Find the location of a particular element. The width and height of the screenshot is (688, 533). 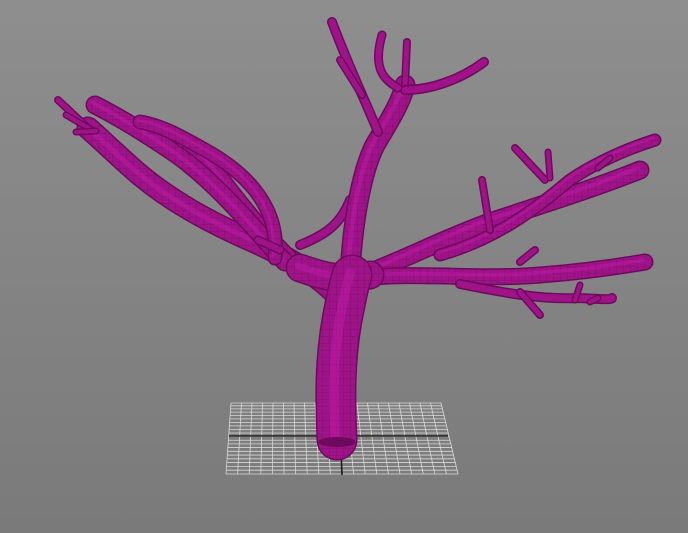

trunk-base is located at coordinates (337, 442).